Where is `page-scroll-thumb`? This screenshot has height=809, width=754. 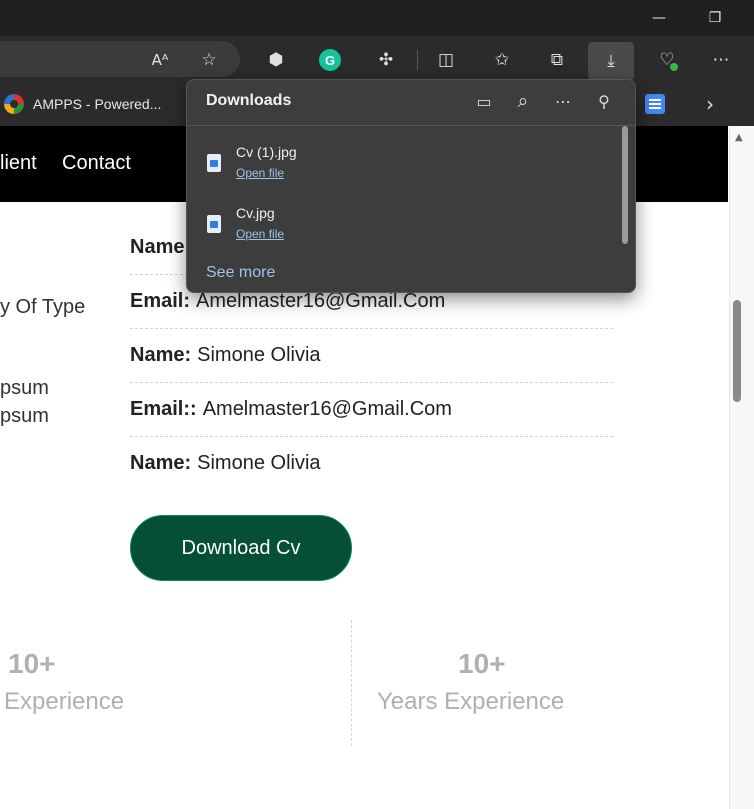
page-scroll-thumb is located at coordinates (737, 351).